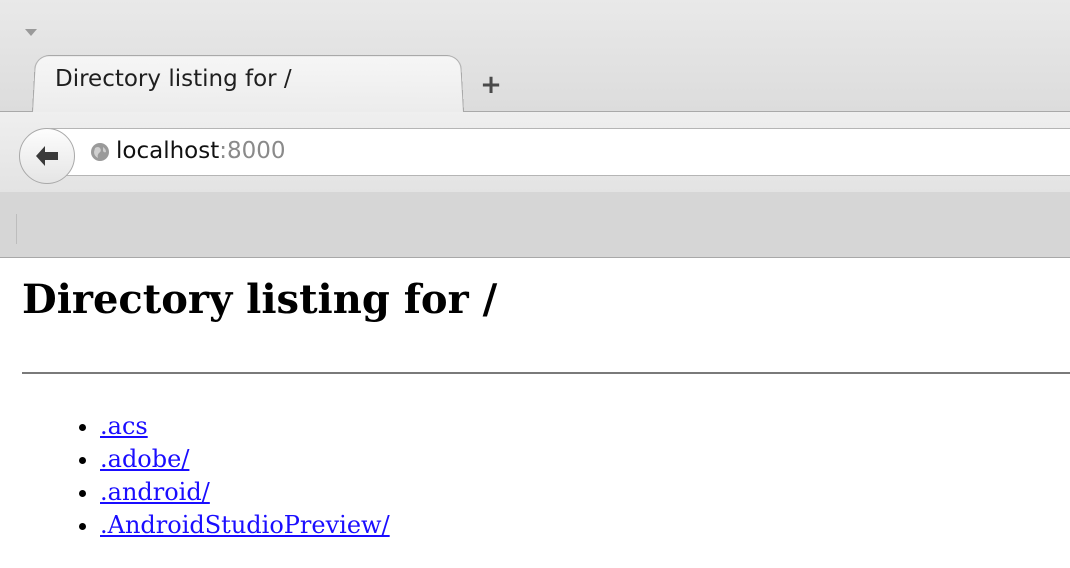 The image size is (1070, 568). Describe the element at coordinates (124, 426) in the screenshot. I see `file-link: .acs` at that location.